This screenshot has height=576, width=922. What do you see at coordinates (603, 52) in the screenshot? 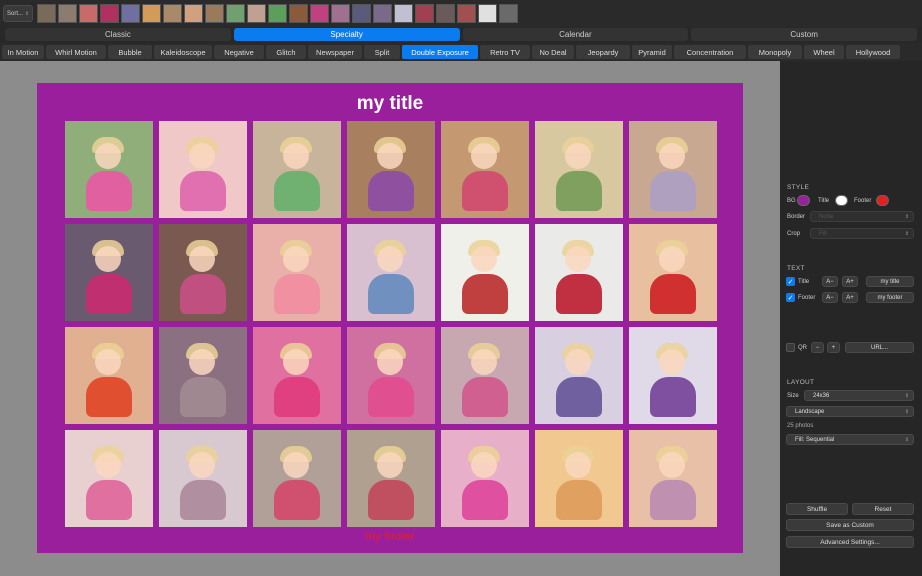
I see `effect-tab: Jeopardy` at bounding box center [603, 52].